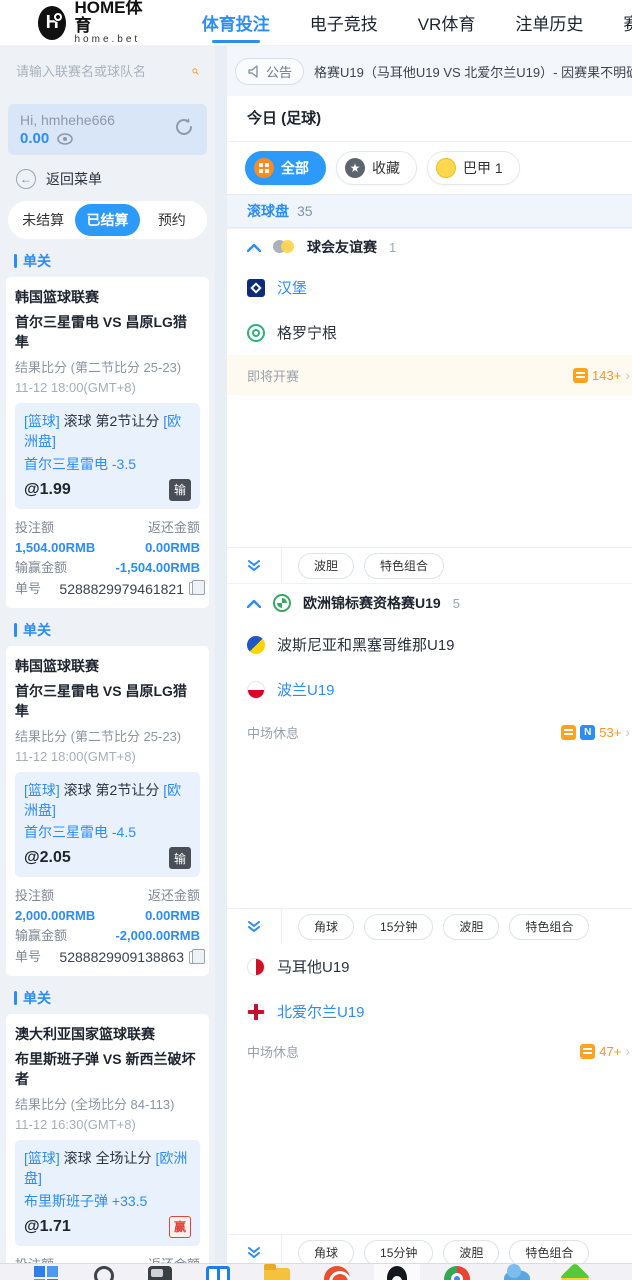  I want to click on live-betting-band: 滚球盘 35, so click(429, 211).